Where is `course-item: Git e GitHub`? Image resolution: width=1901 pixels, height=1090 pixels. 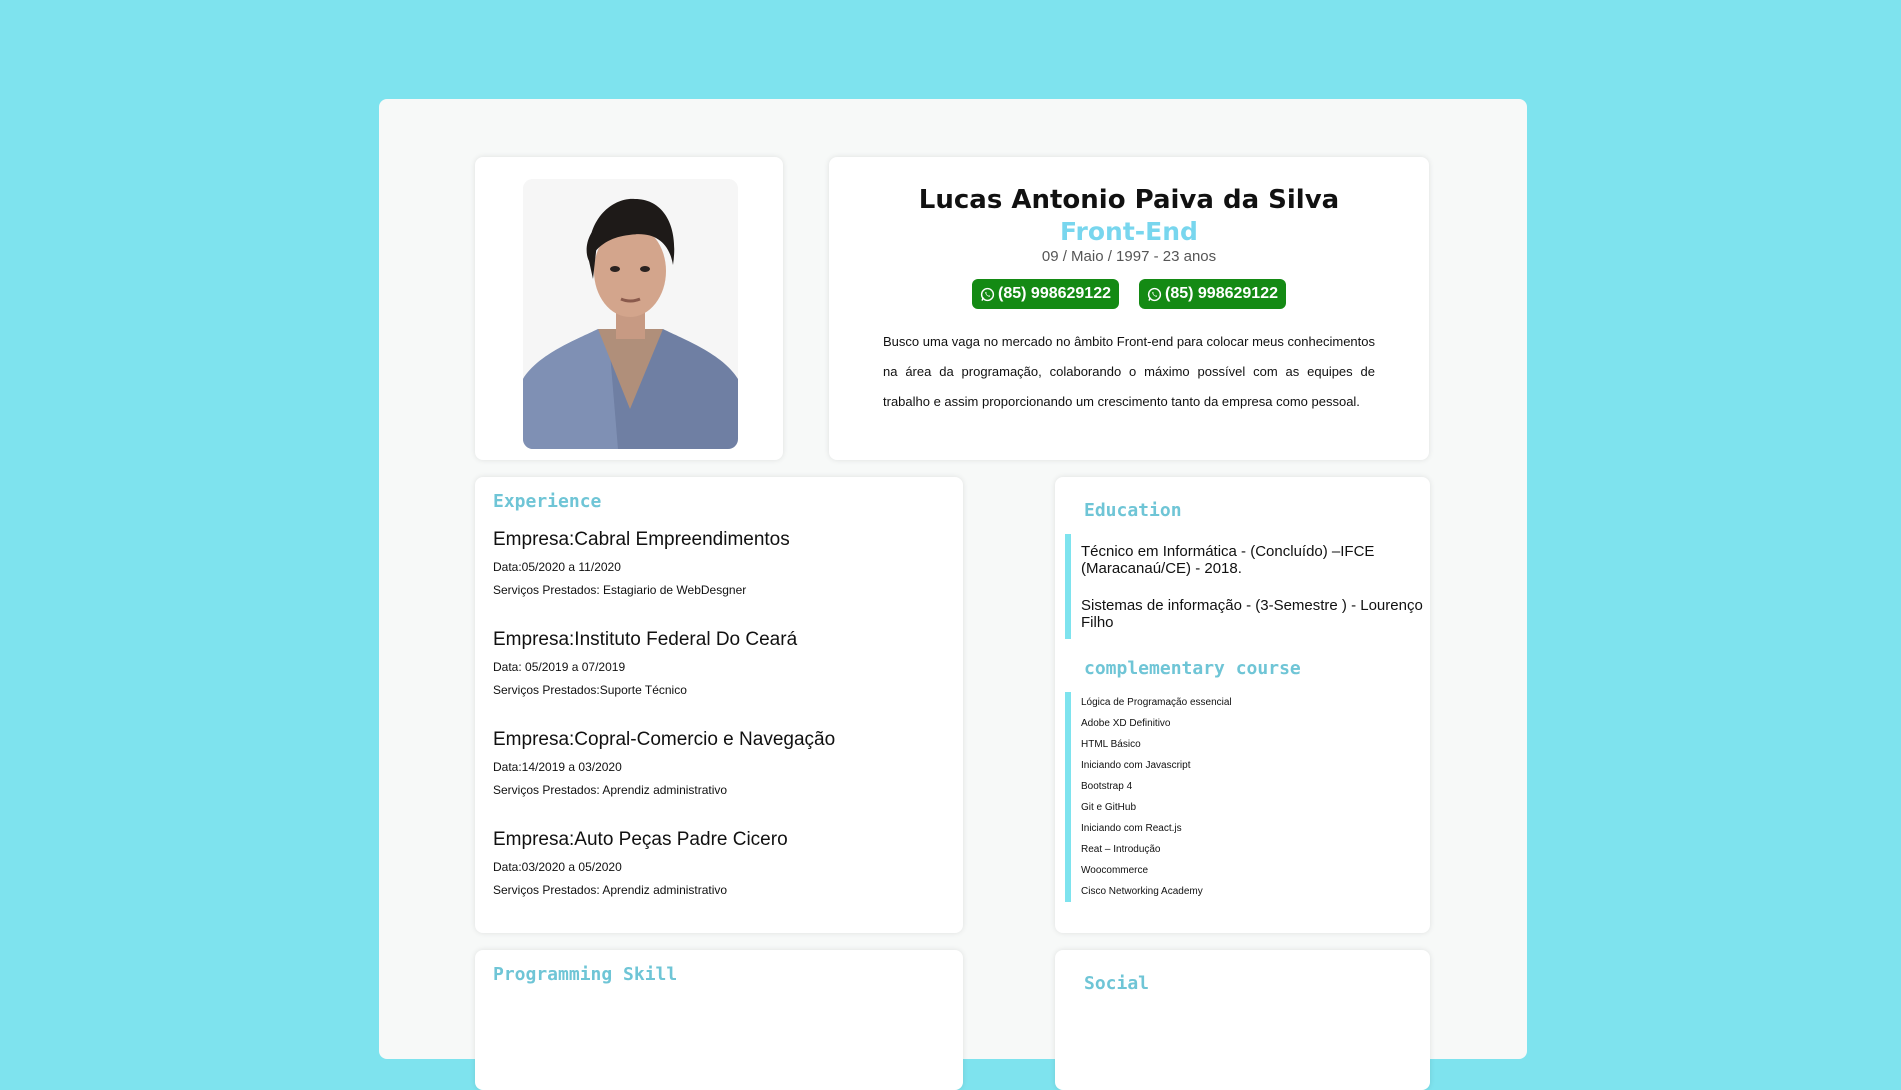
course-item: Git e GitHub is located at coordinates (1109, 807).